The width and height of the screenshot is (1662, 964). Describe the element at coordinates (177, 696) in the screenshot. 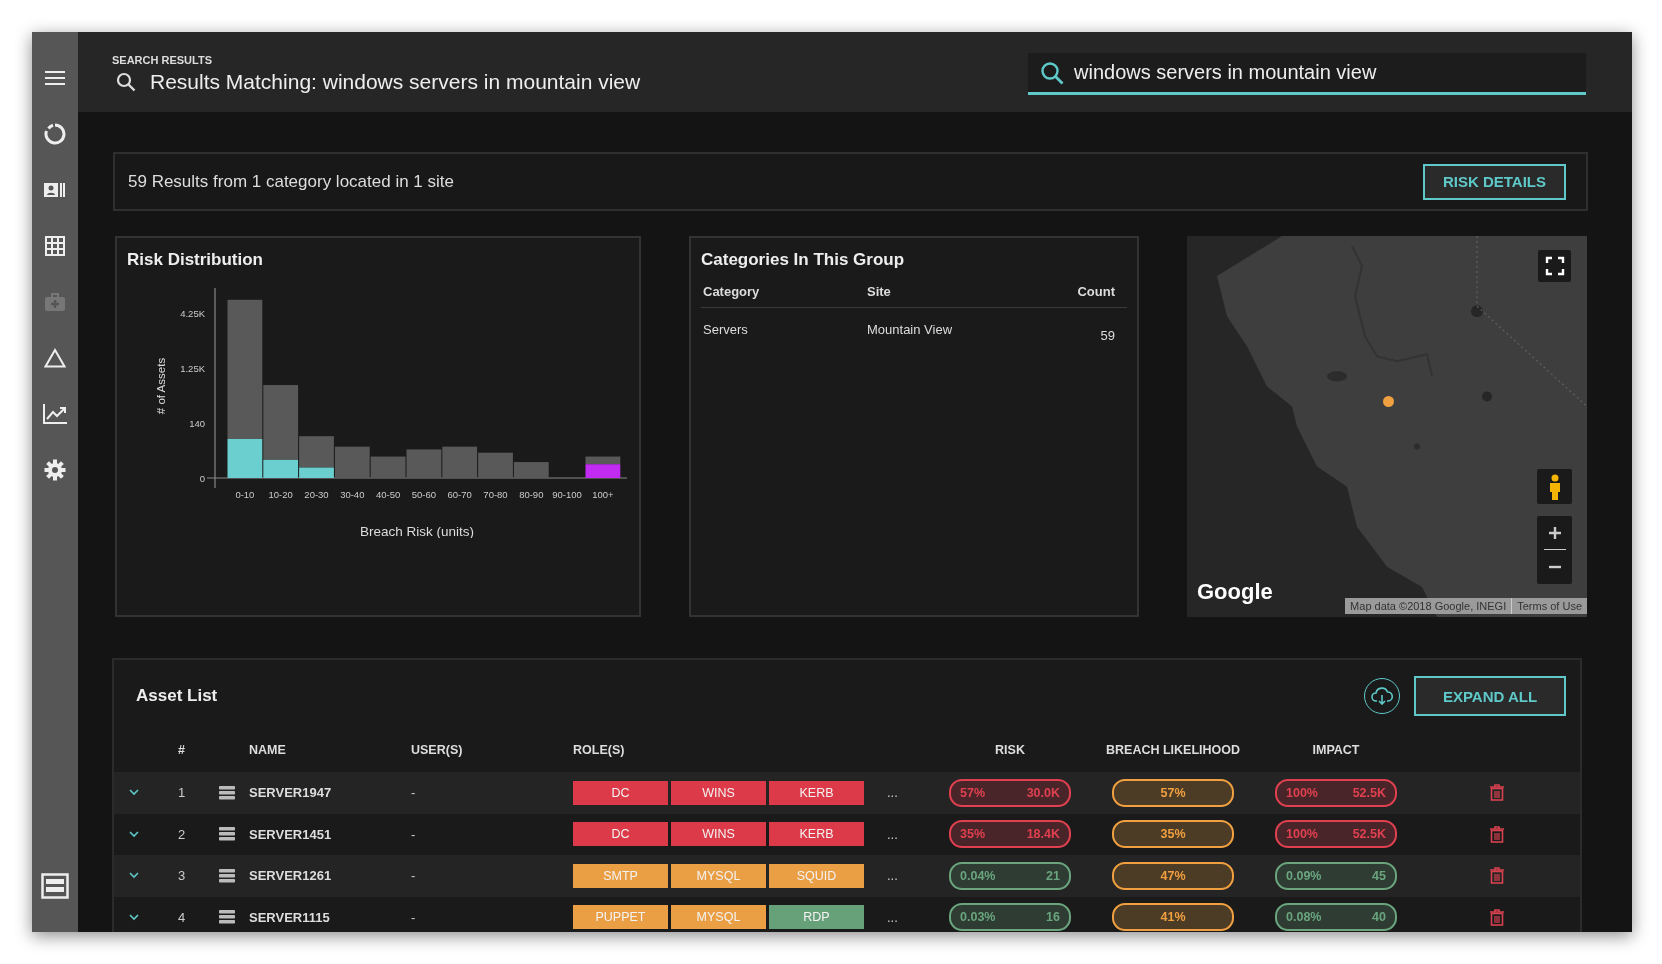

I see `panel-title: Asset List` at that location.